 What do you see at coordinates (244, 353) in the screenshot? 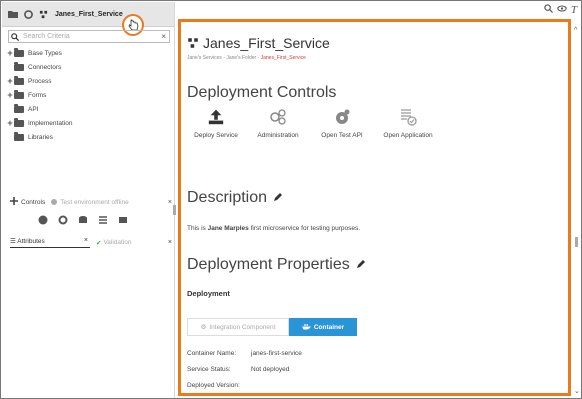
I see `property-container-name: Container Name: janes-first-service` at bounding box center [244, 353].